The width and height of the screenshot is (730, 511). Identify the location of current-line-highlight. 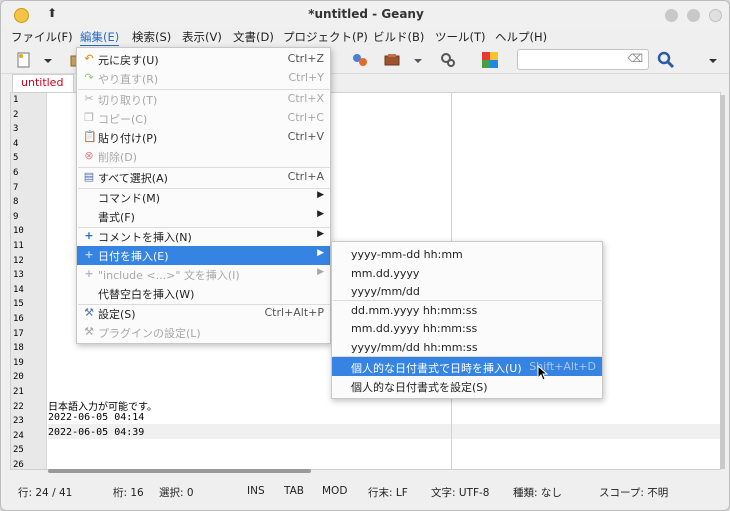
(384, 431).